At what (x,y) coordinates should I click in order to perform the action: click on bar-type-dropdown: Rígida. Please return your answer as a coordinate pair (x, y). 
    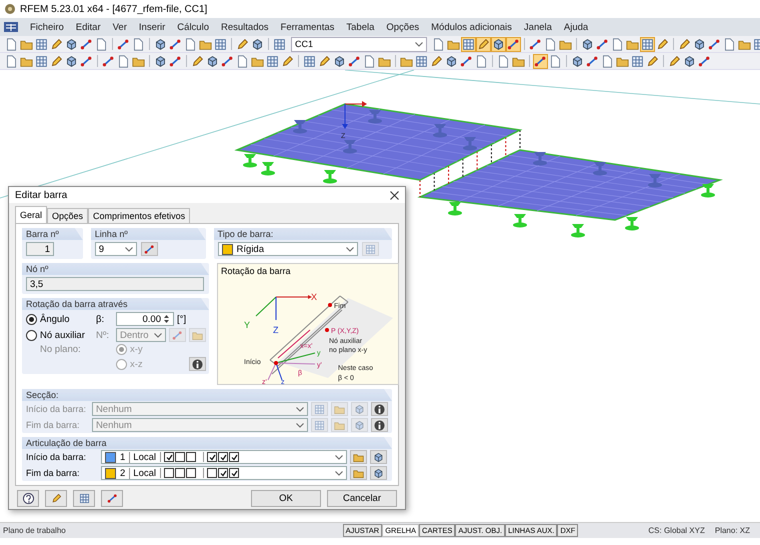
    Looking at the image, I should click on (288, 249).